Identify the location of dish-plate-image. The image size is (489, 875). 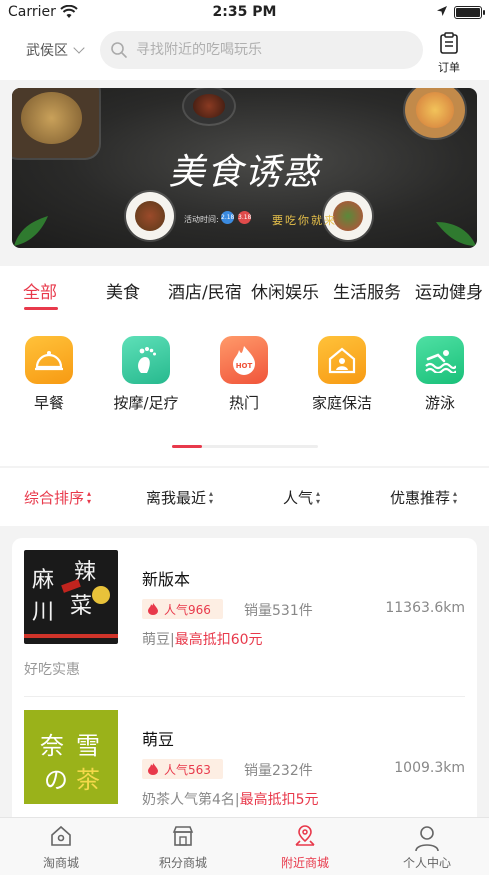
(209, 106).